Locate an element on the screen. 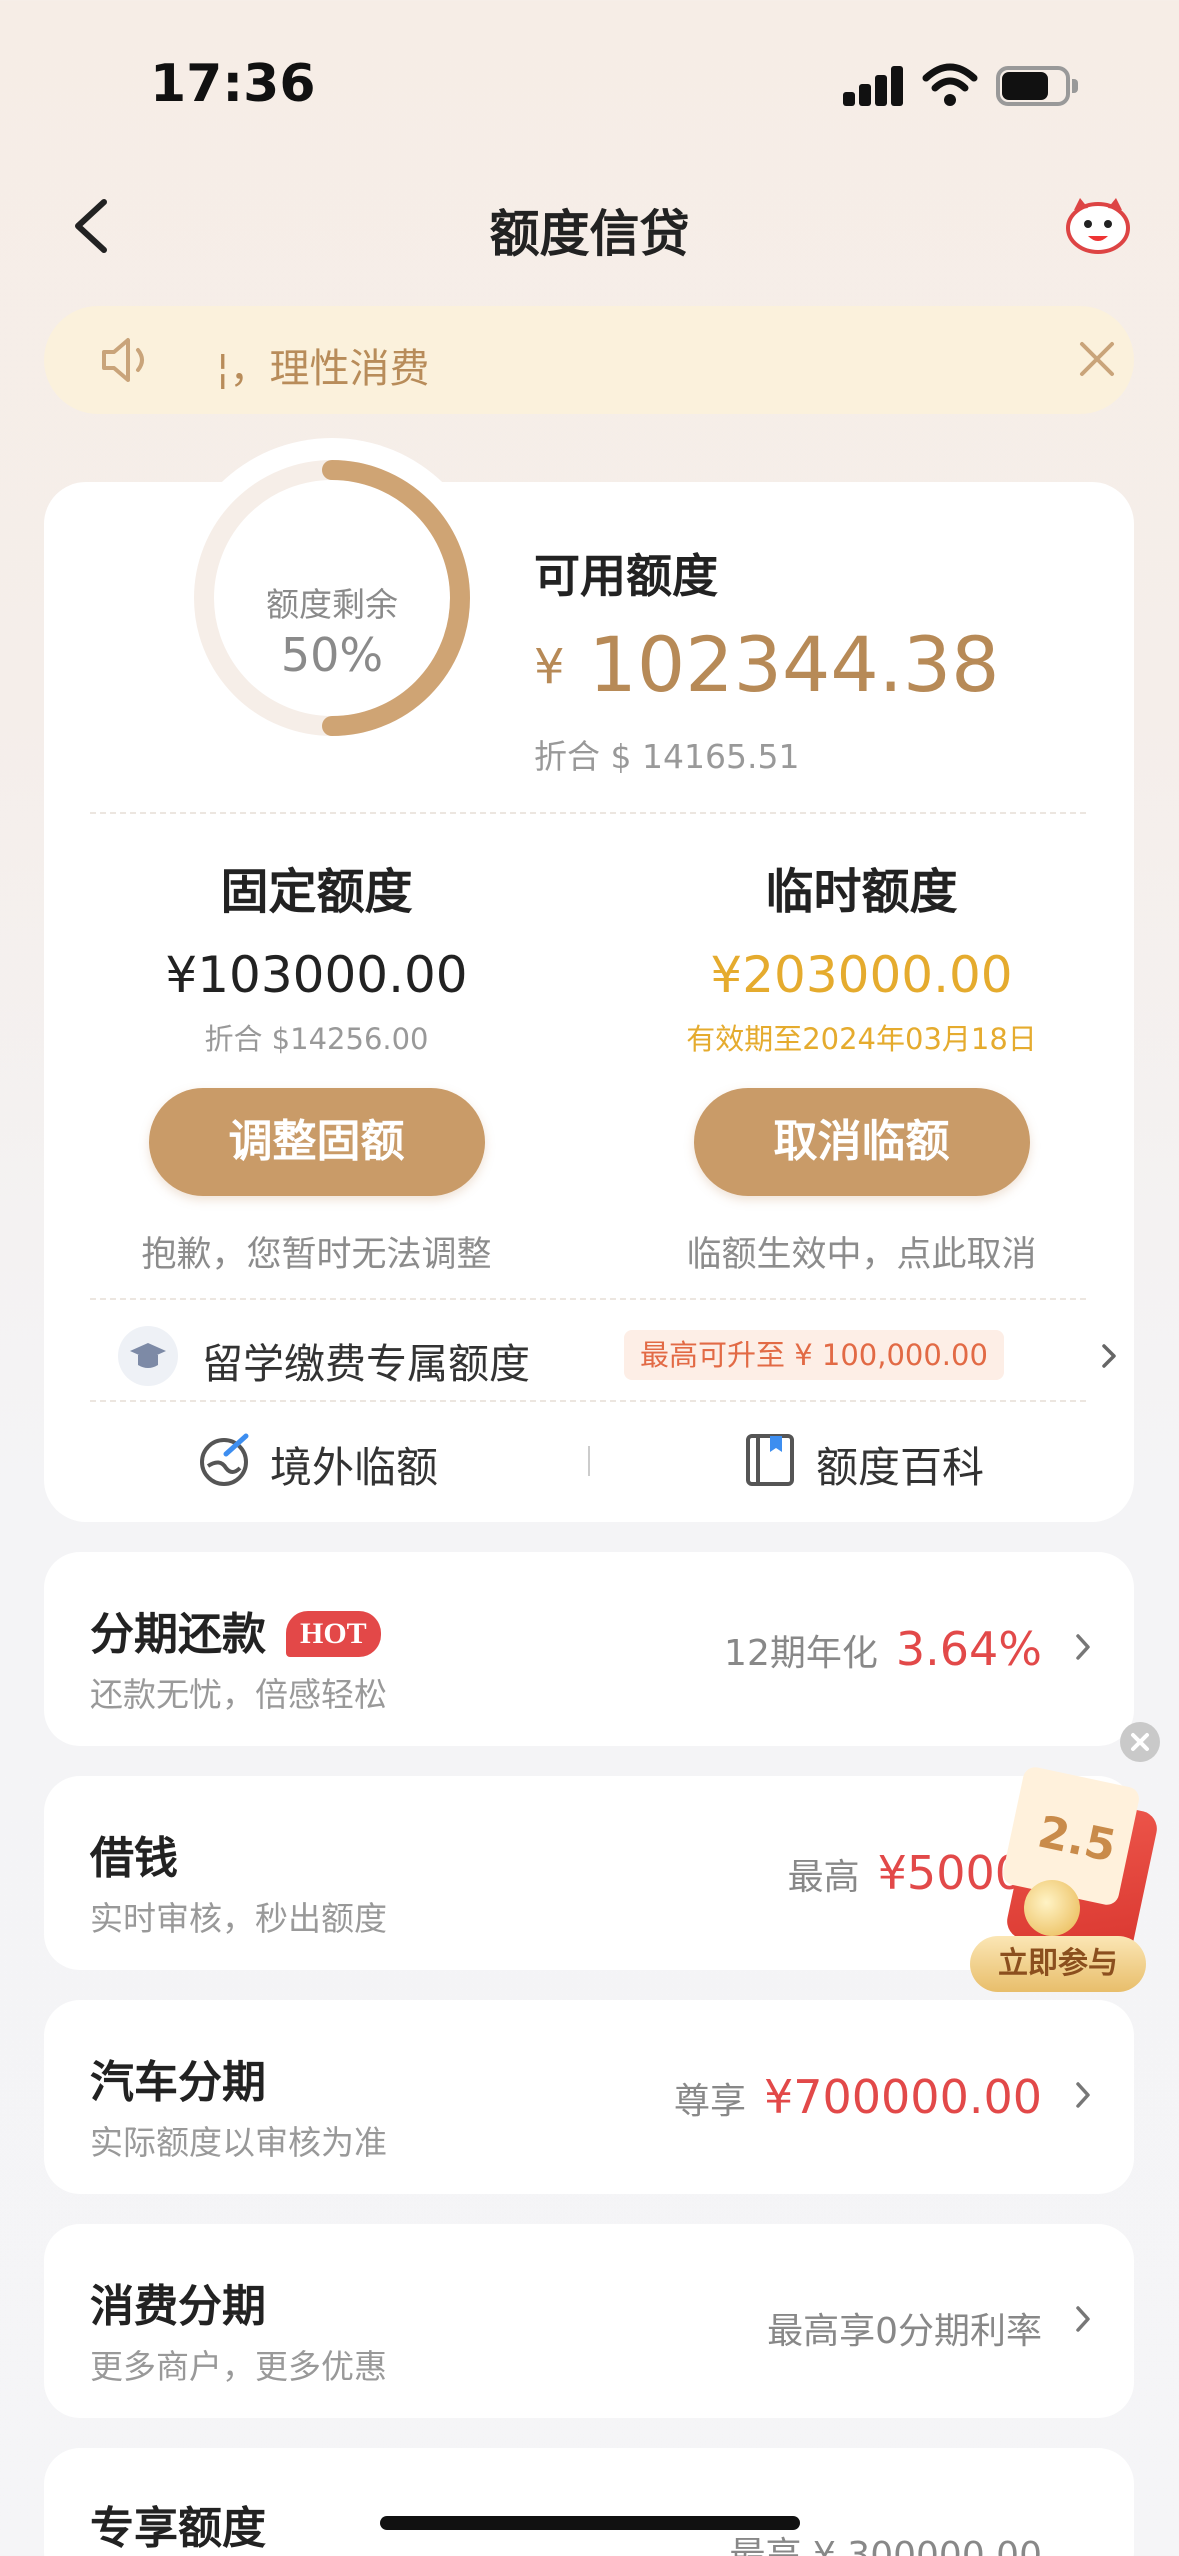 This screenshot has height=2556, width=1179. notice-text: ¦，理性消费 is located at coordinates (323, 369).